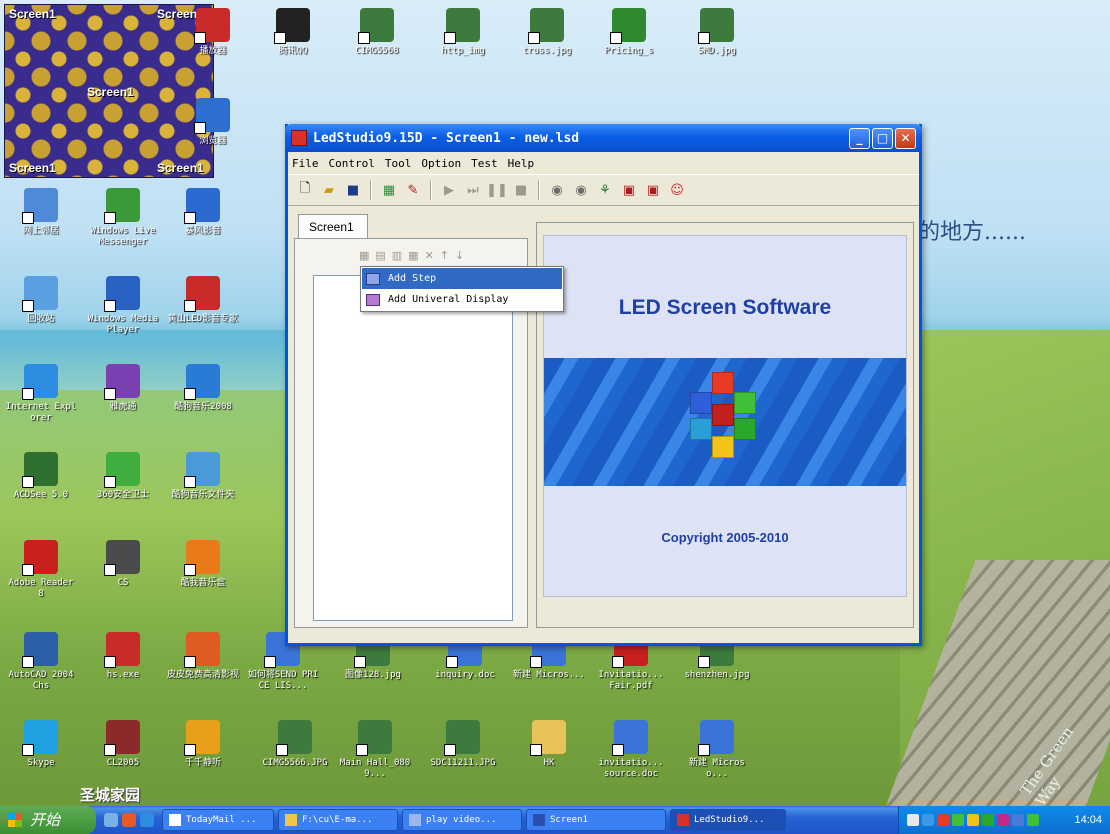  Describe the element at coordinates (305, 190) in the screenshot. I see `new-file-icon: 🗋` at that location.